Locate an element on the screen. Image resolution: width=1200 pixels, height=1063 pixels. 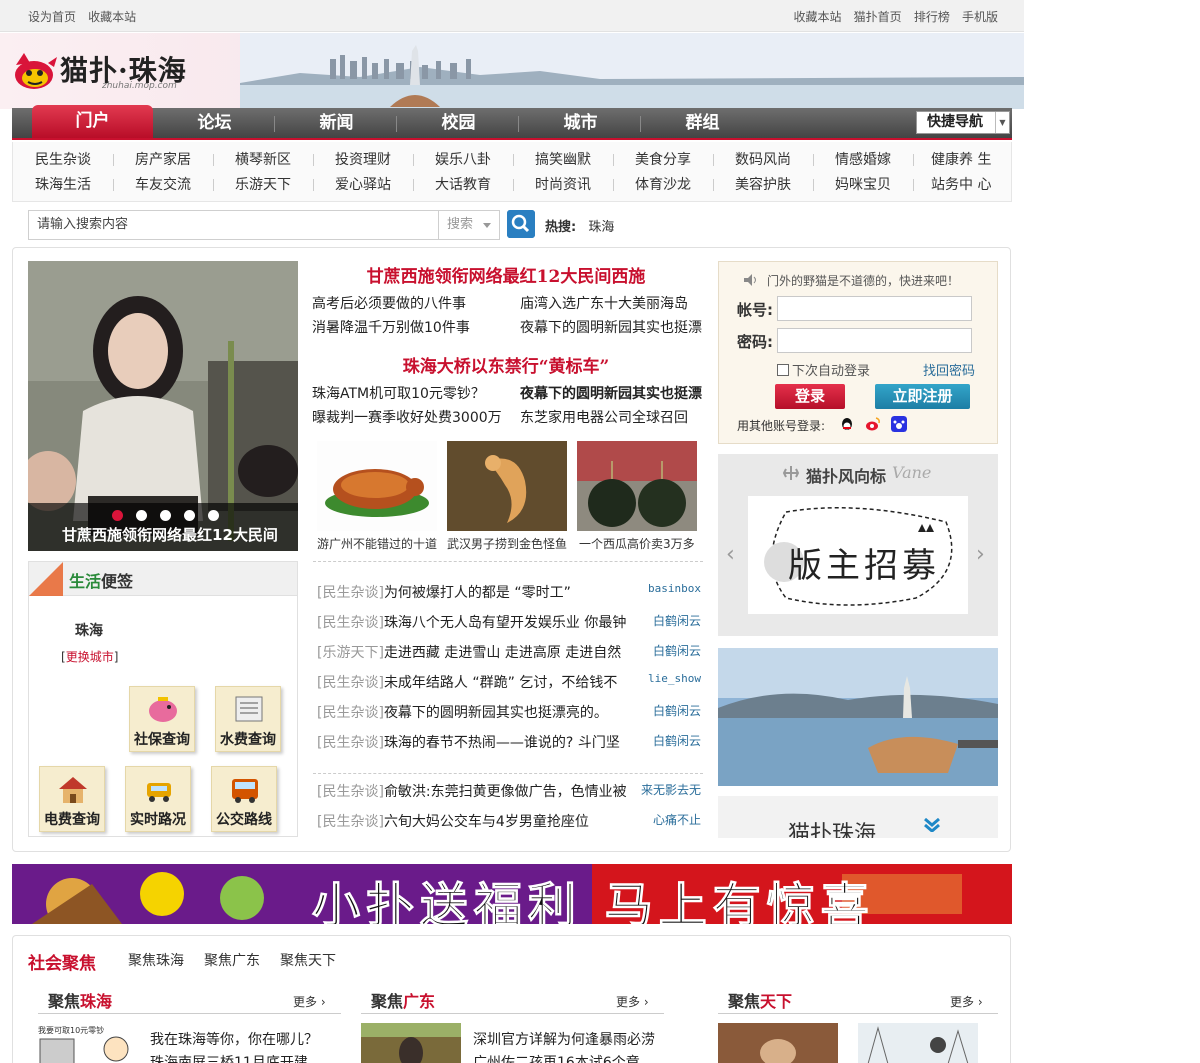
subnav-item: 横琴新区 is located at coordinates (275, 159).